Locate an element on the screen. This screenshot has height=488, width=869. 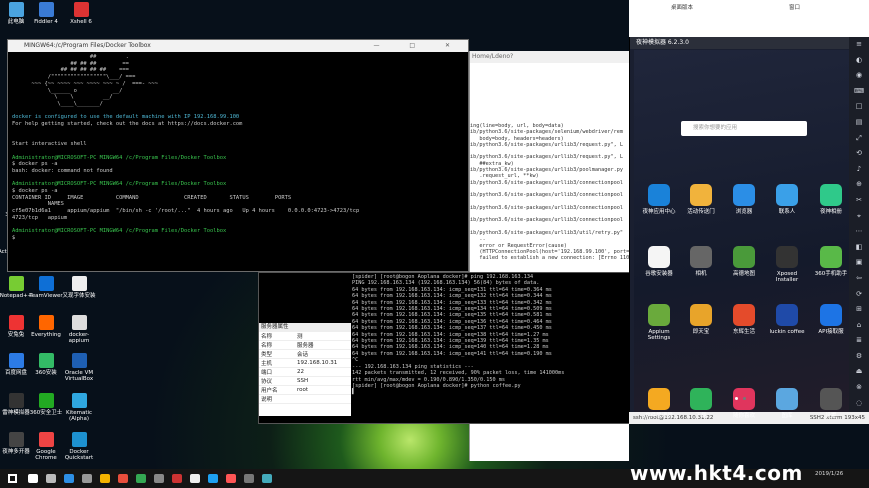
desktop-icon: Kitematic (Alpha) is located at coordinates (79, 407).